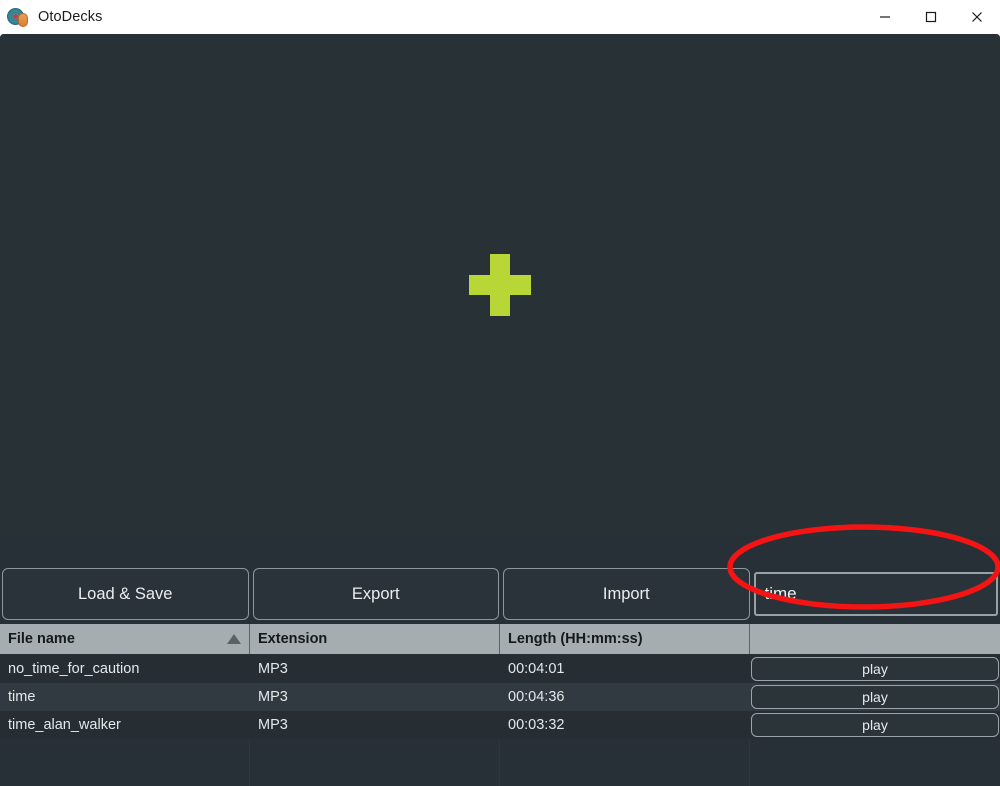 This screenshot has height=786, width=1000. What do you see at coordinates (375, 639) in the screenshot?
I see `column-header-extension: Extension` at bounding box center [375, 639].